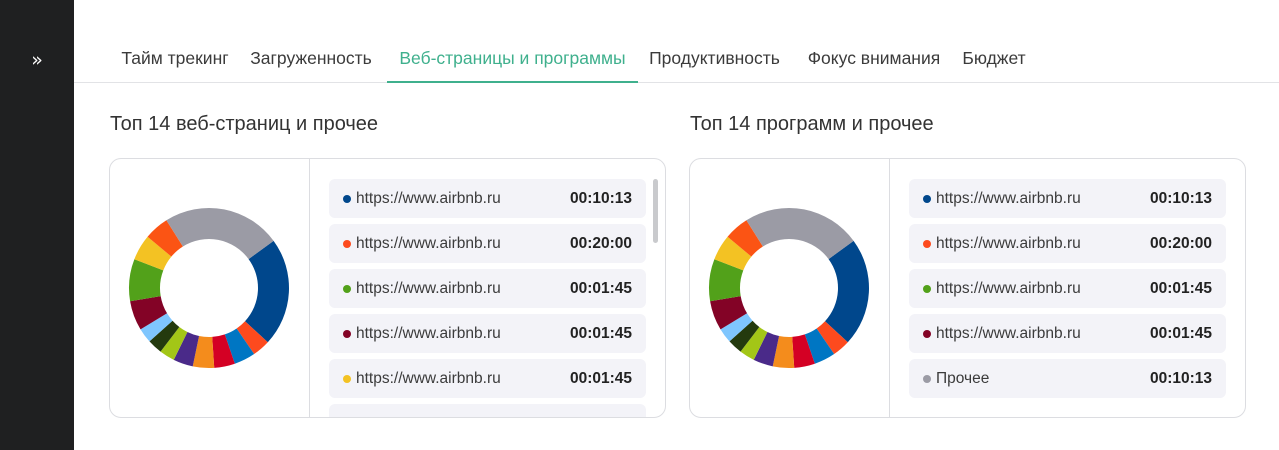 This screenshot has width=1279, height=450. Describe the element at coordinates (37, 60) in the screenshot. I see `chevrons-right-icon: »` at that location.